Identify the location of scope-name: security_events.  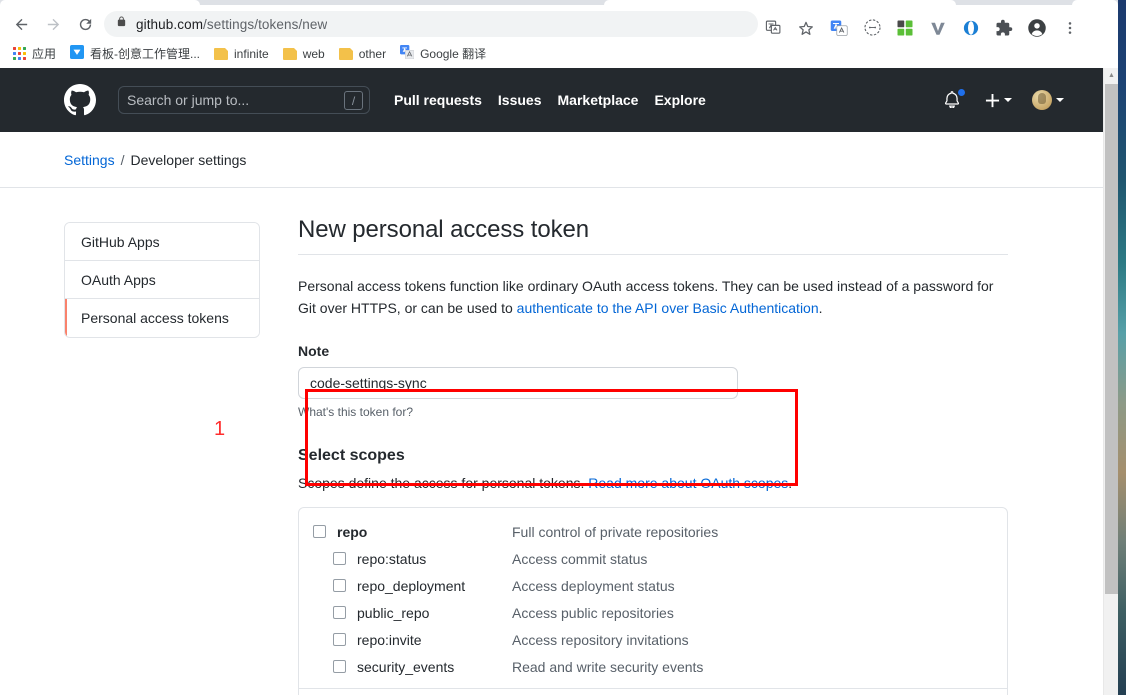
(406, 666).